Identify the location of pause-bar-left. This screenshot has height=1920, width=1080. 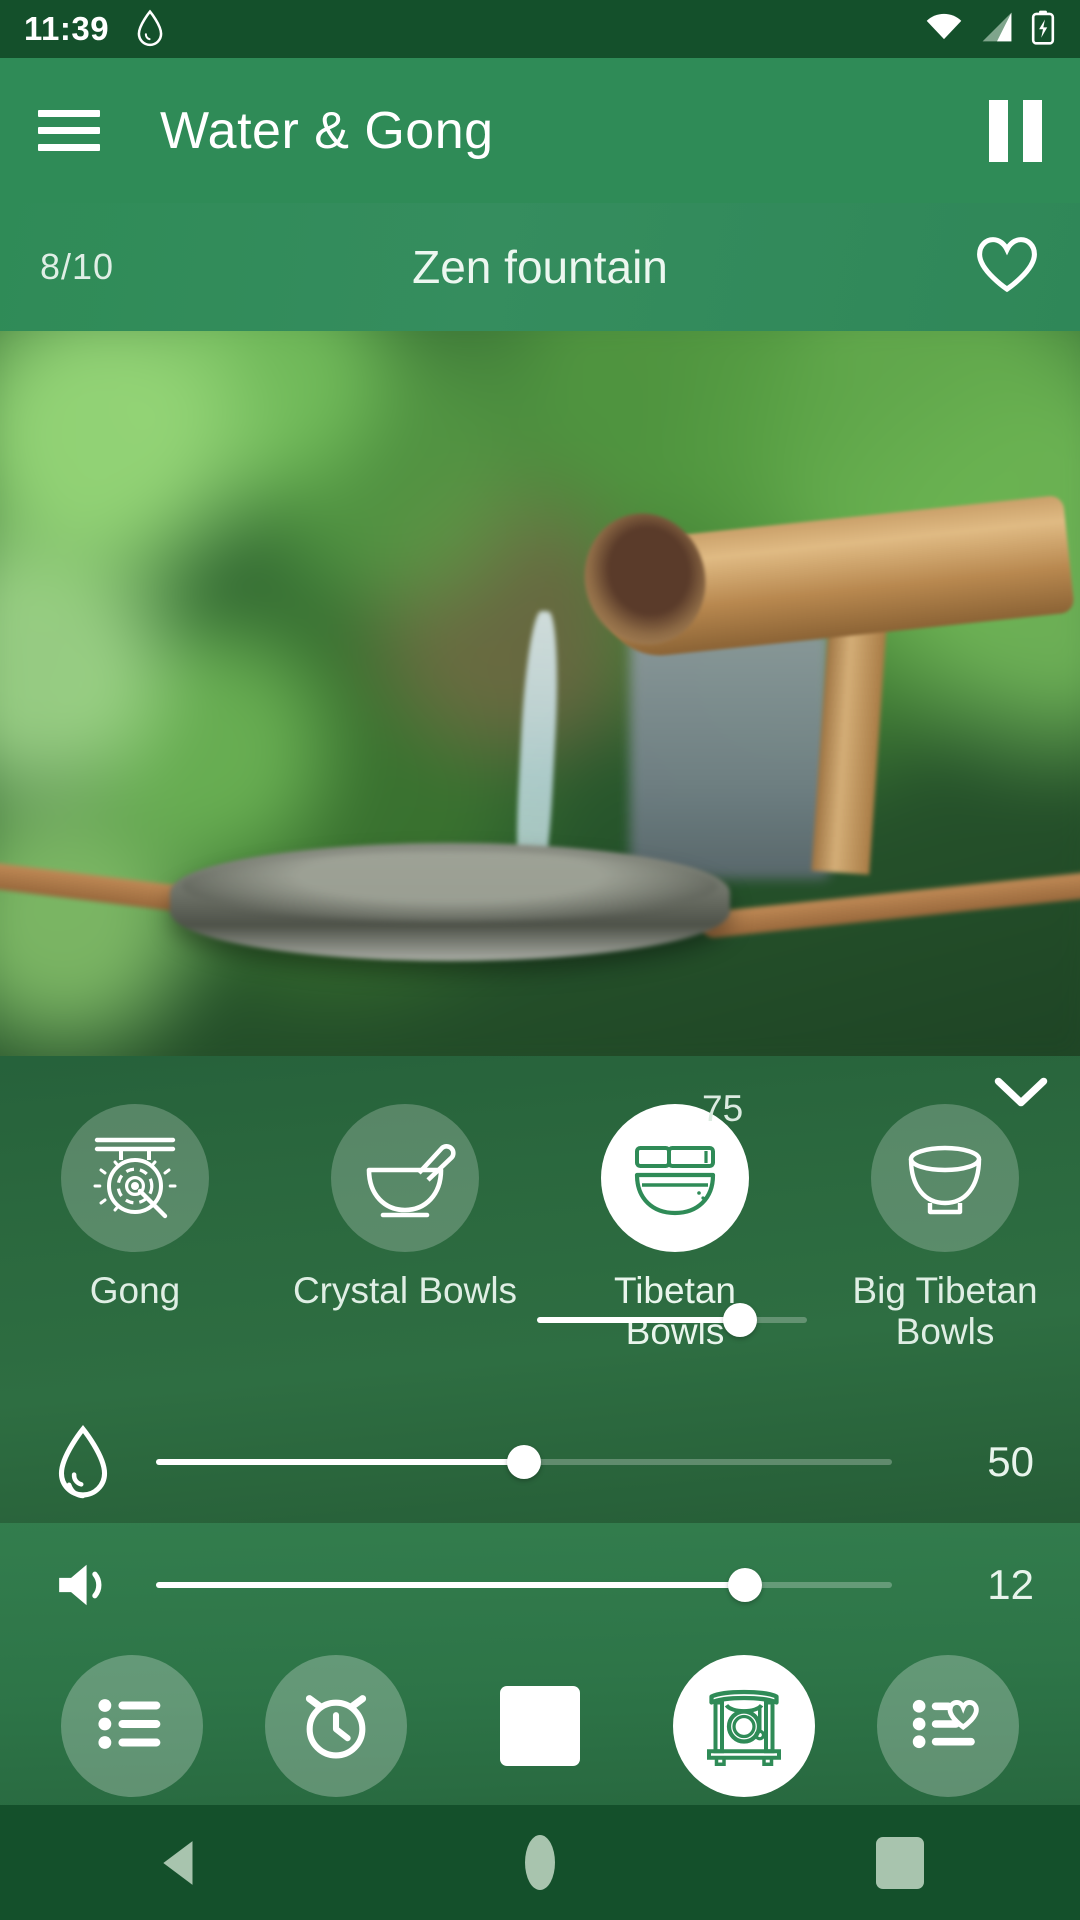
(998, 130).